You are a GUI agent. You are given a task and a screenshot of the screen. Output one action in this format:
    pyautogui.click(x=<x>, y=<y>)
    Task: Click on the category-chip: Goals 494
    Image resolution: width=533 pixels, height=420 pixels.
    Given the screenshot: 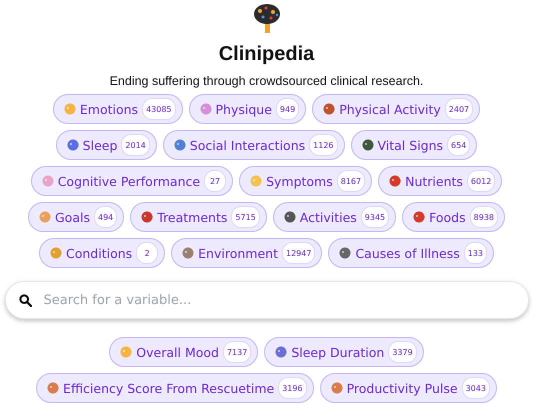 What is the action you would take?
    pyautogui.click(x=76, y=217)
    